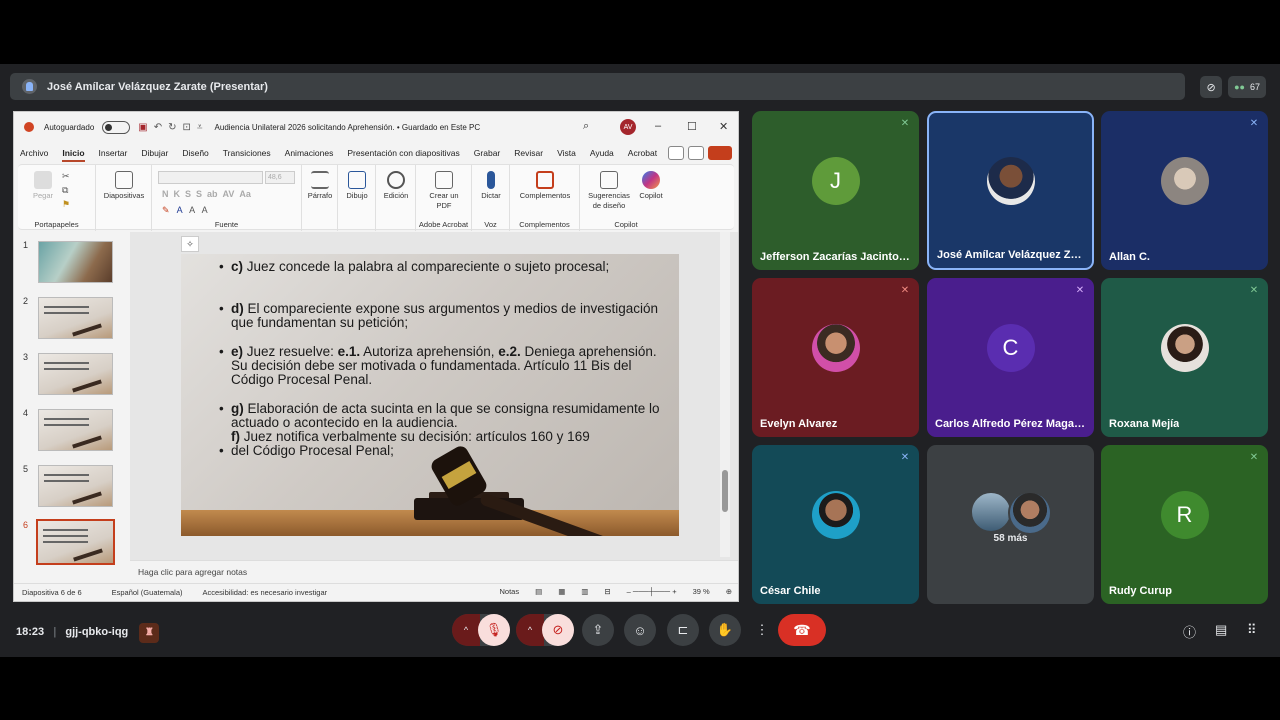  What do you see at coordinates (142, 127) in the screenshot?
I see `save-icon: ▣` at bounding box center [142, 127].